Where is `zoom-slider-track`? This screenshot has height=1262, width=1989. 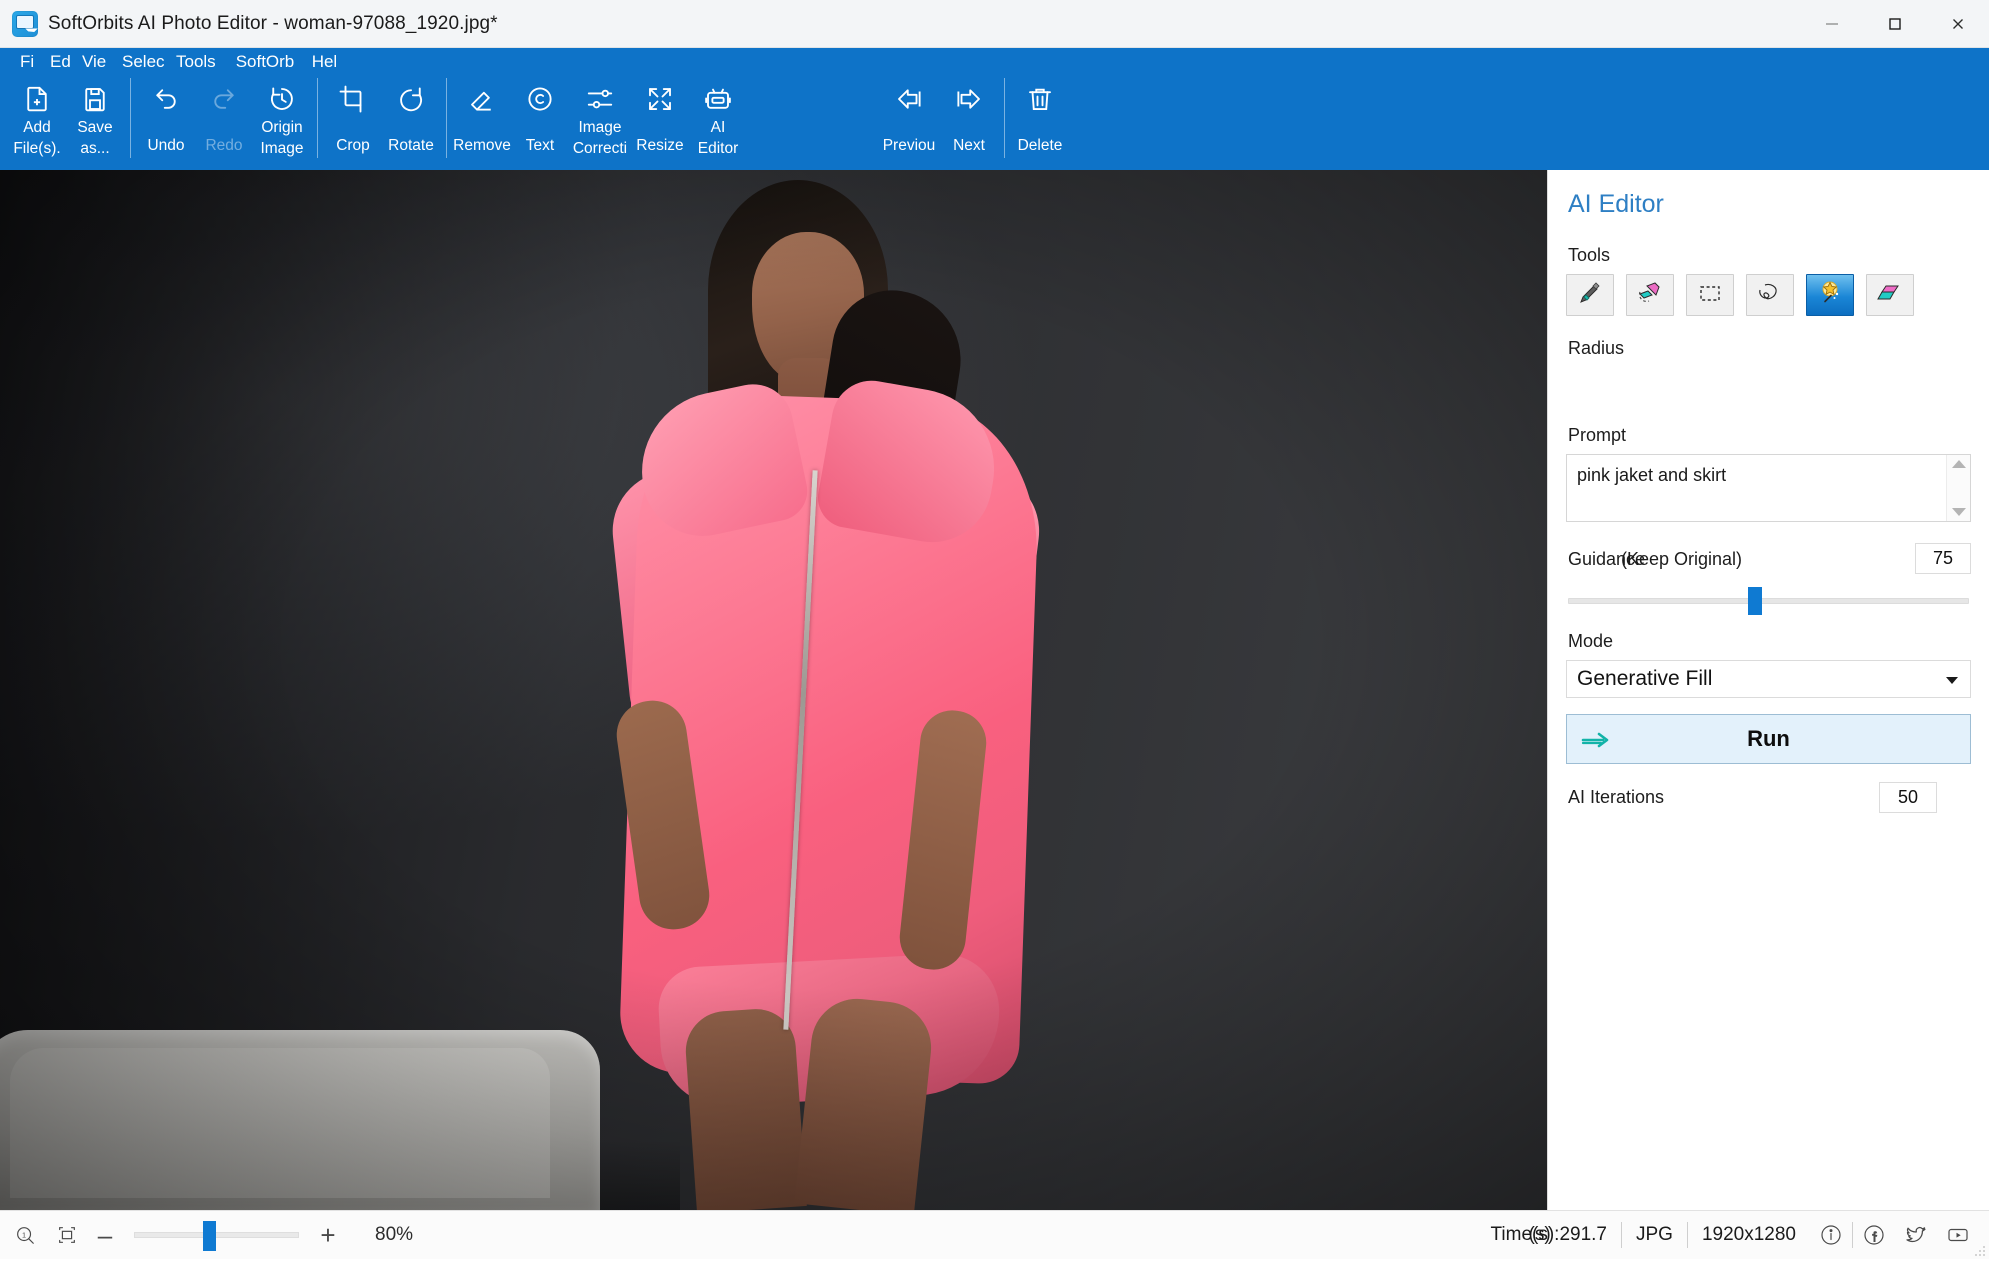
zoom-slider-track is located at coordinates (216, 1236).